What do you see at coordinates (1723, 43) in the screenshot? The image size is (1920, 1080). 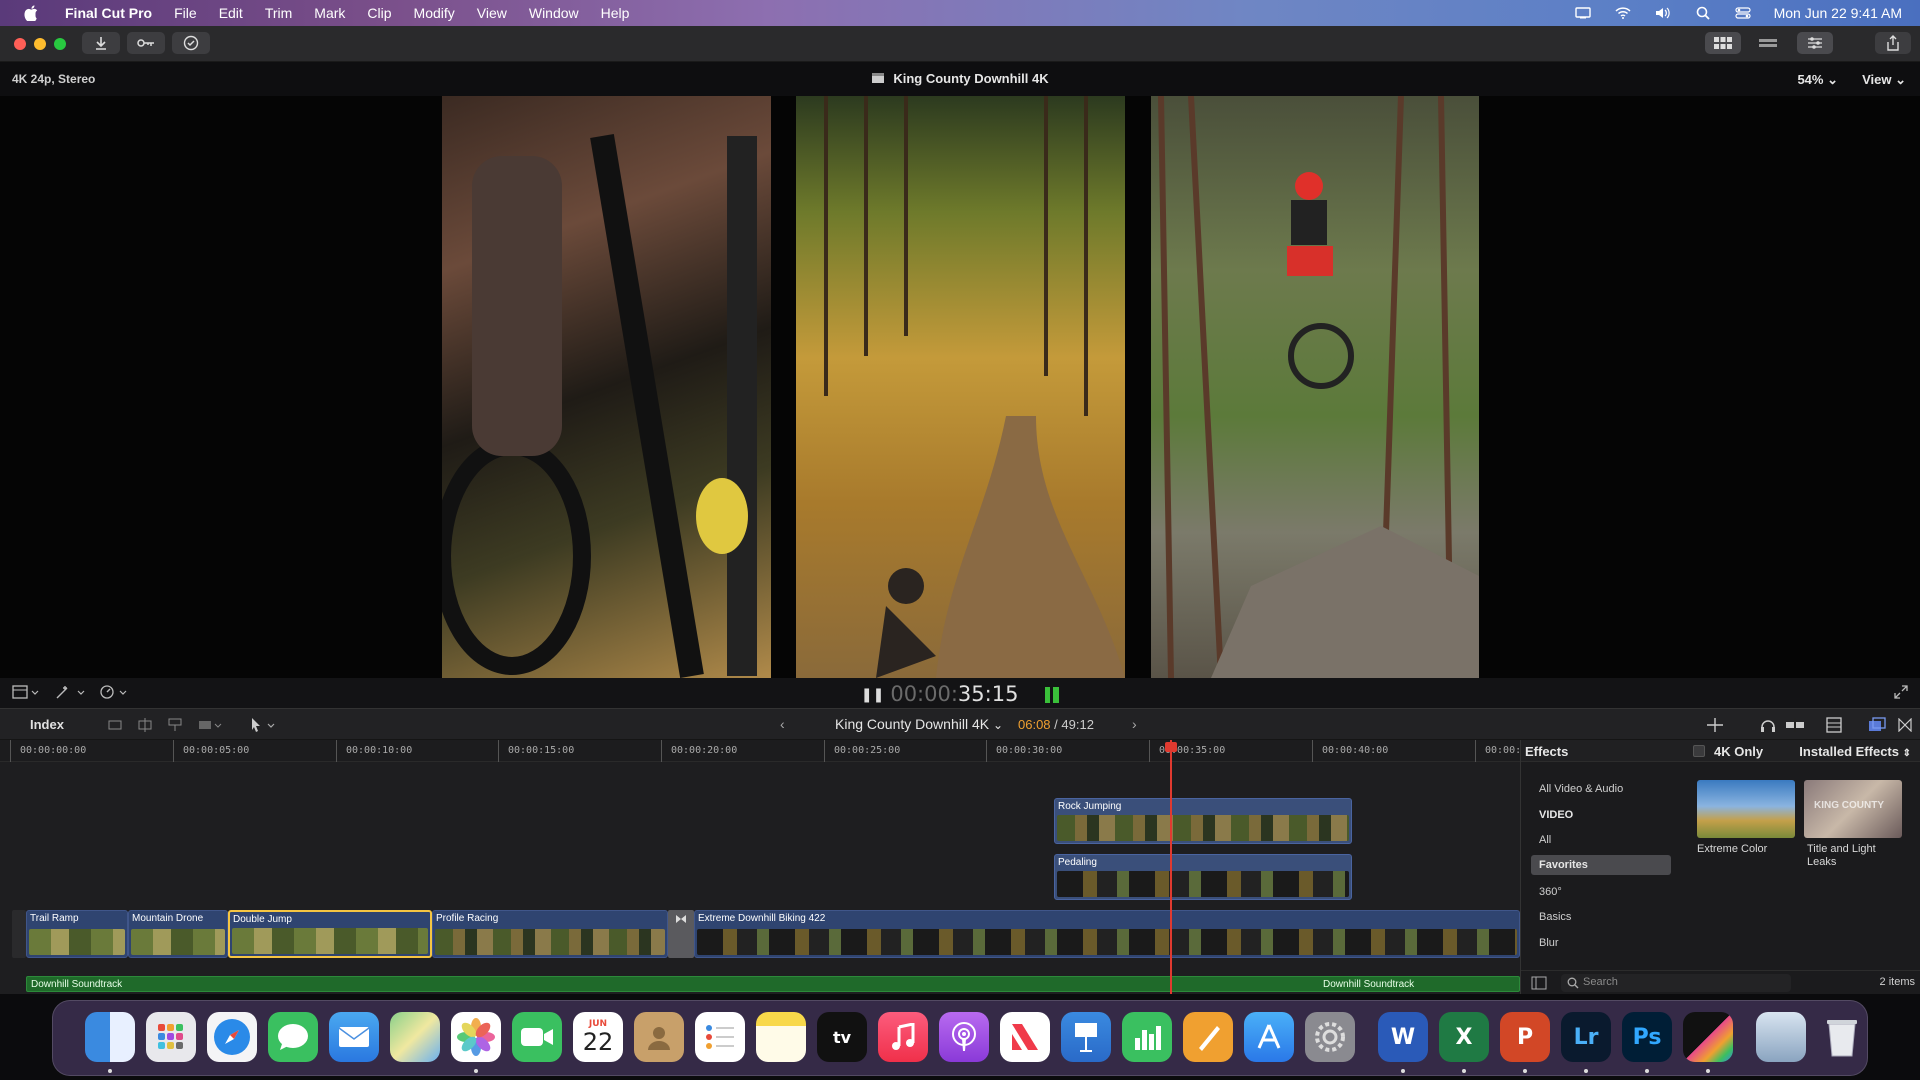 I see `browser-toggle-button` at bounding box center [1723, 43].